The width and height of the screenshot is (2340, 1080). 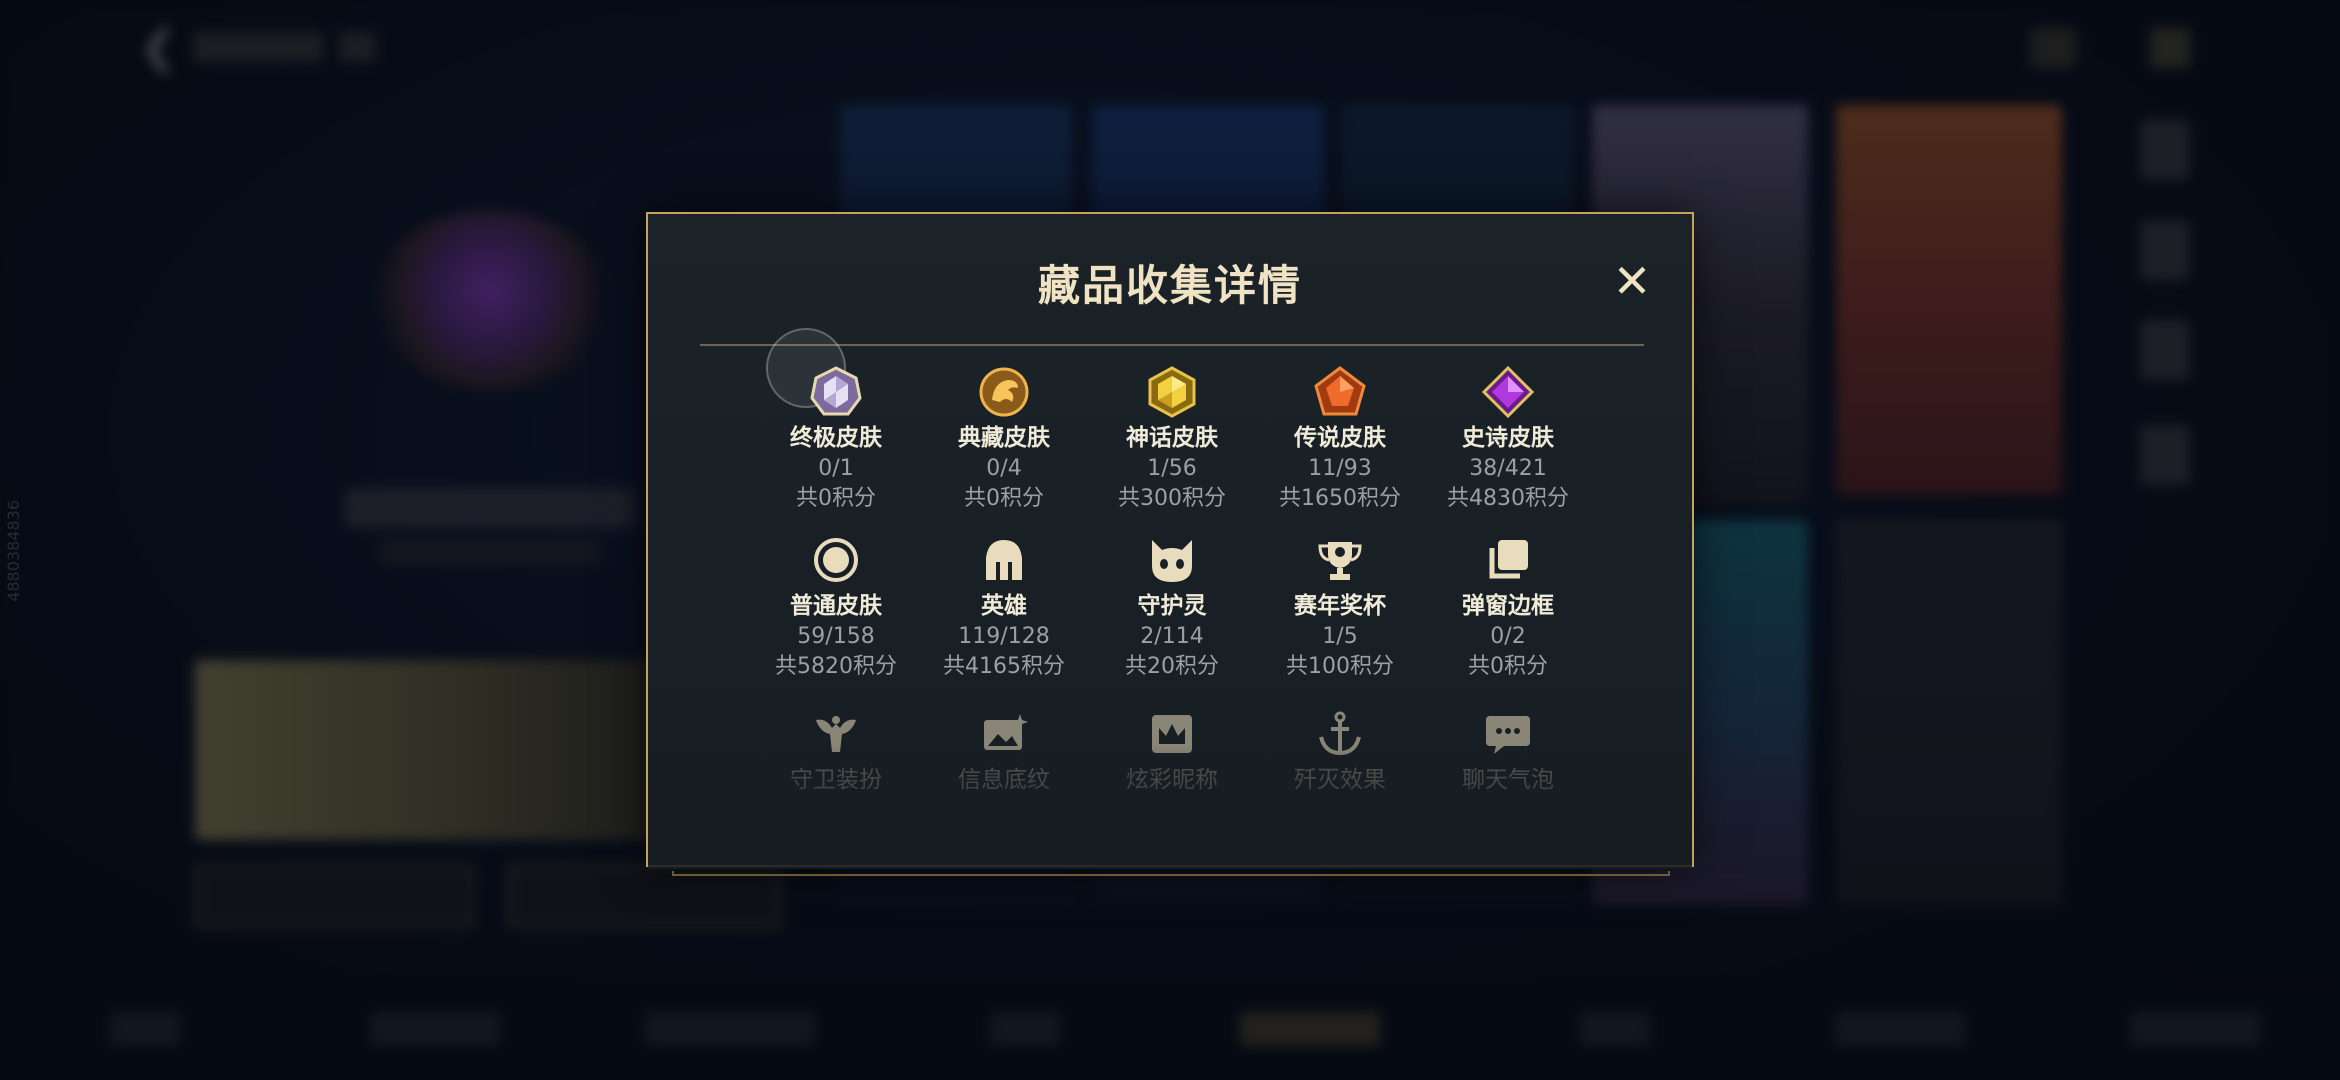 I want to click on collection-item-guardian-spirit: 守护灵 2/114 共20积分, so click(x=1172, y=607).